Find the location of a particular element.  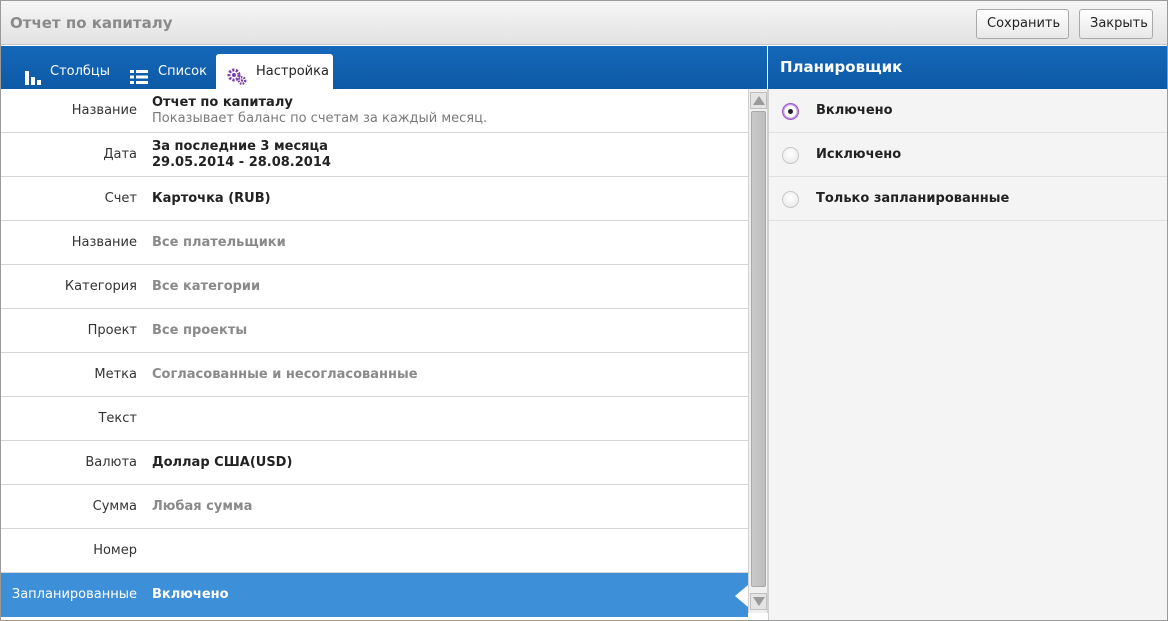

tab-columns: Столбцы is located at coordinates (64, 71).